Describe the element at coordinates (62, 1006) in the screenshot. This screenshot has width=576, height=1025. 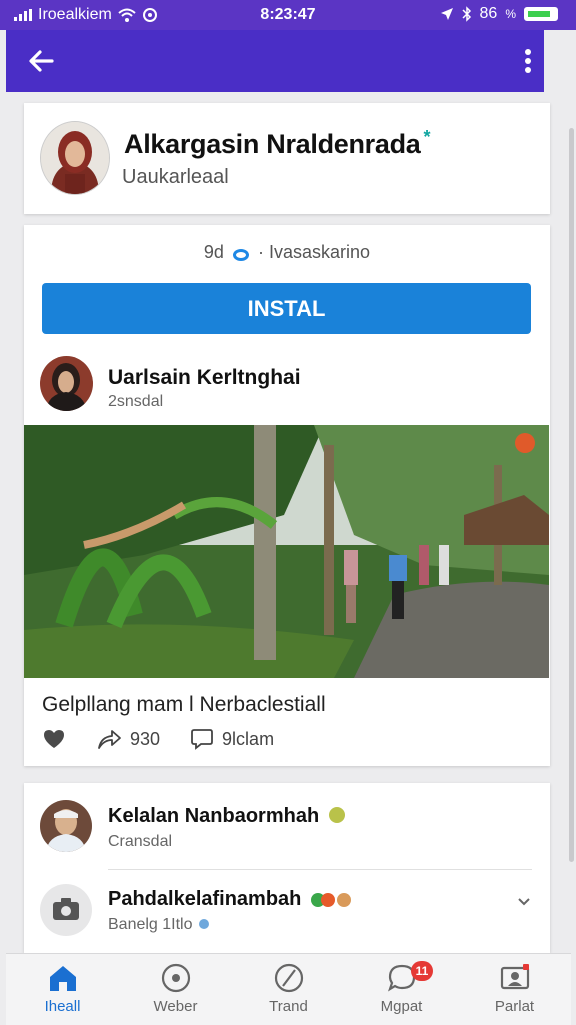
I see `nav-home-label: Iheall` at that location.